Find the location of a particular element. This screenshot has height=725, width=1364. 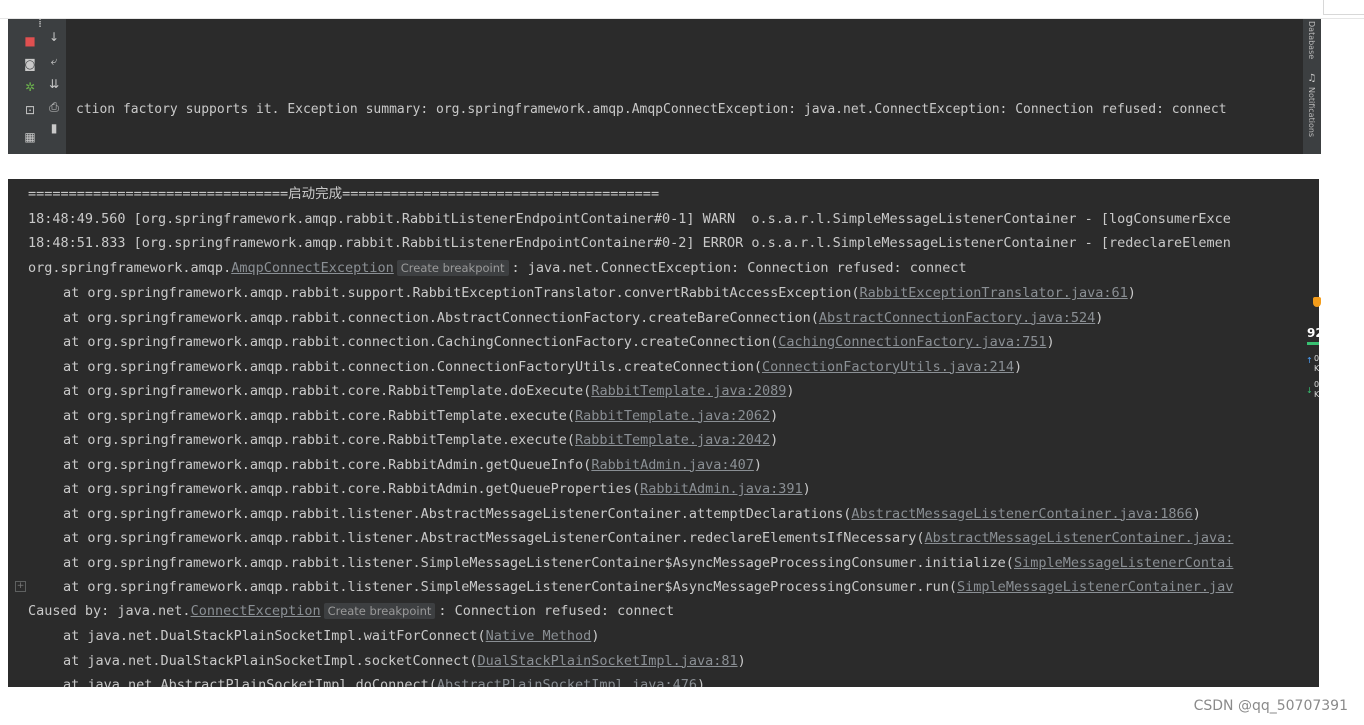

bell-icon: ♫ is located at coordinates (1312, 79).